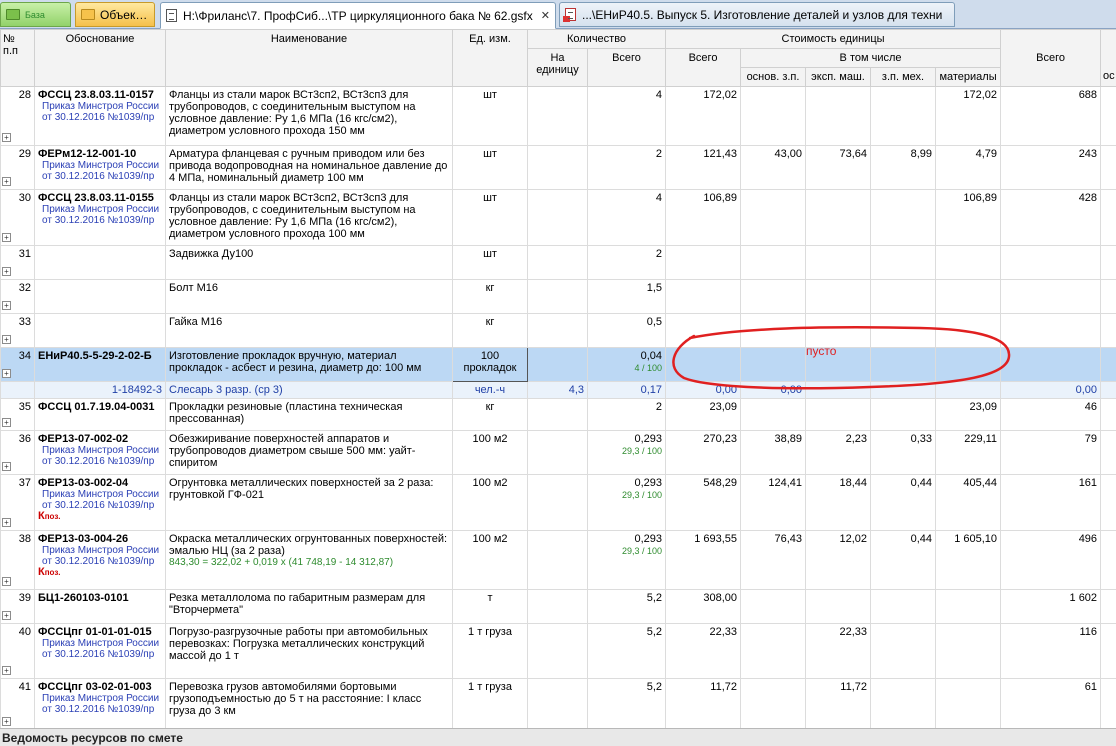 The image size is (1116, 746). What do you see at coordinates (558, 330) in the screenshot?
I see `table-row: 33 + Гайка М16 кг 0,5` at bounding box center [558, 330].